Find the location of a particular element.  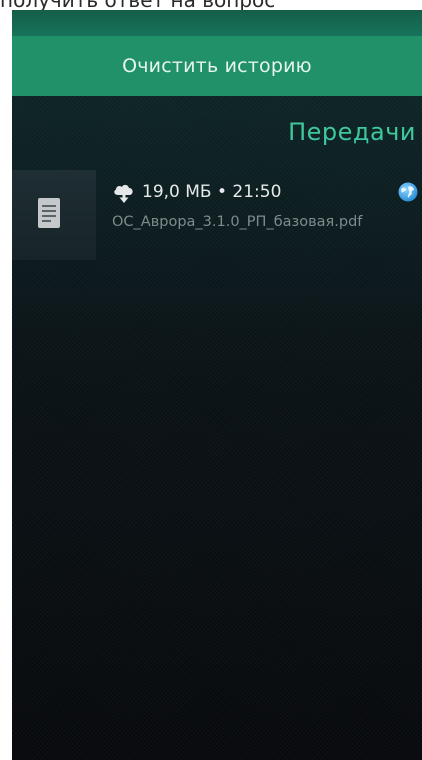

clear-history-menu-item: Очистить историю is located at coordinates (217, 66).